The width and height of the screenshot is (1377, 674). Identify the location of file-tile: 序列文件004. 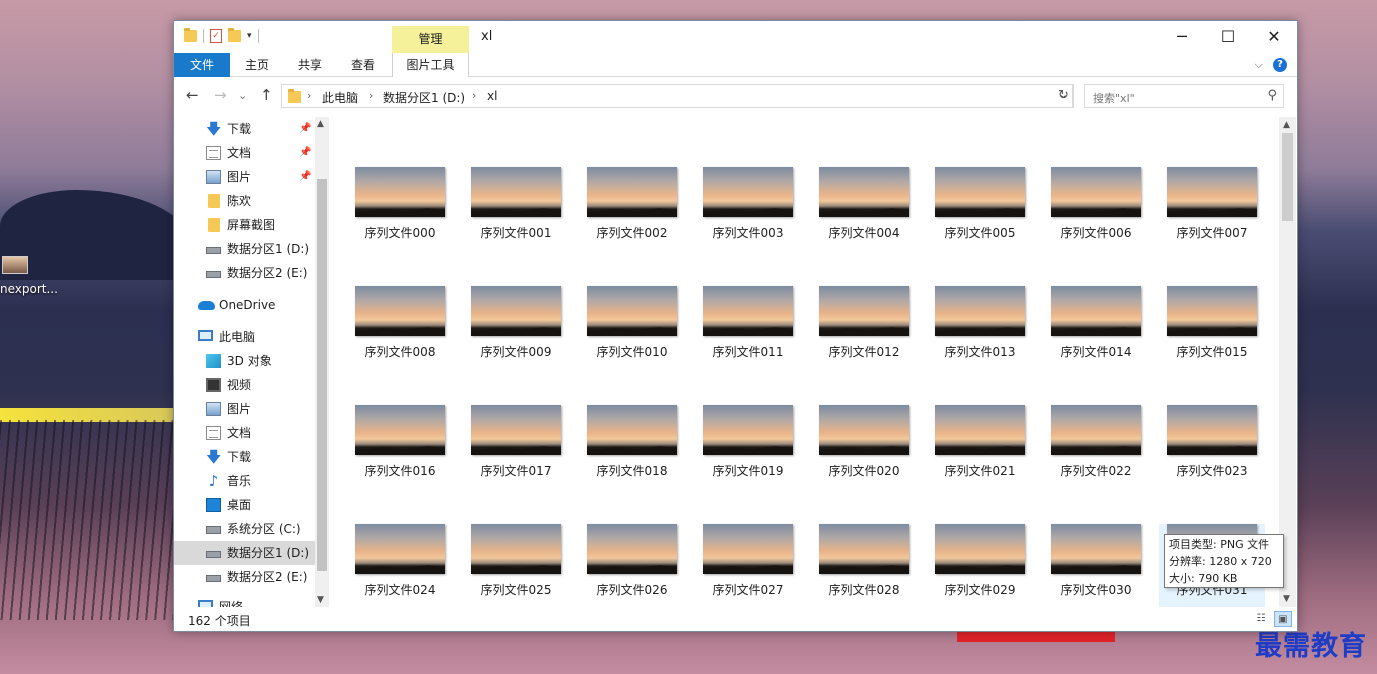
(864, 217).